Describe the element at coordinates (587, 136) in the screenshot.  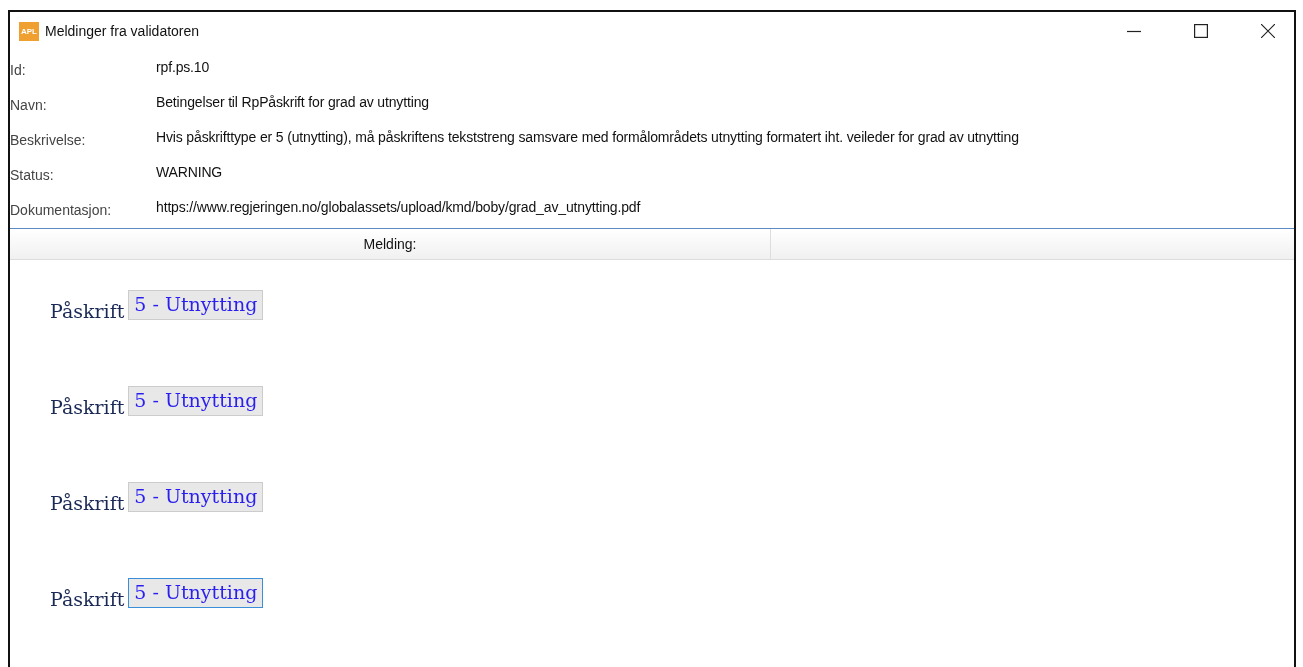
I see `field-value: Hvis påskrifttype er 5 (utnytting), må påskriftens tekststreng samsvare med formålområdets utnytting formatert iht. veileder for grad av utnytting` at that location.